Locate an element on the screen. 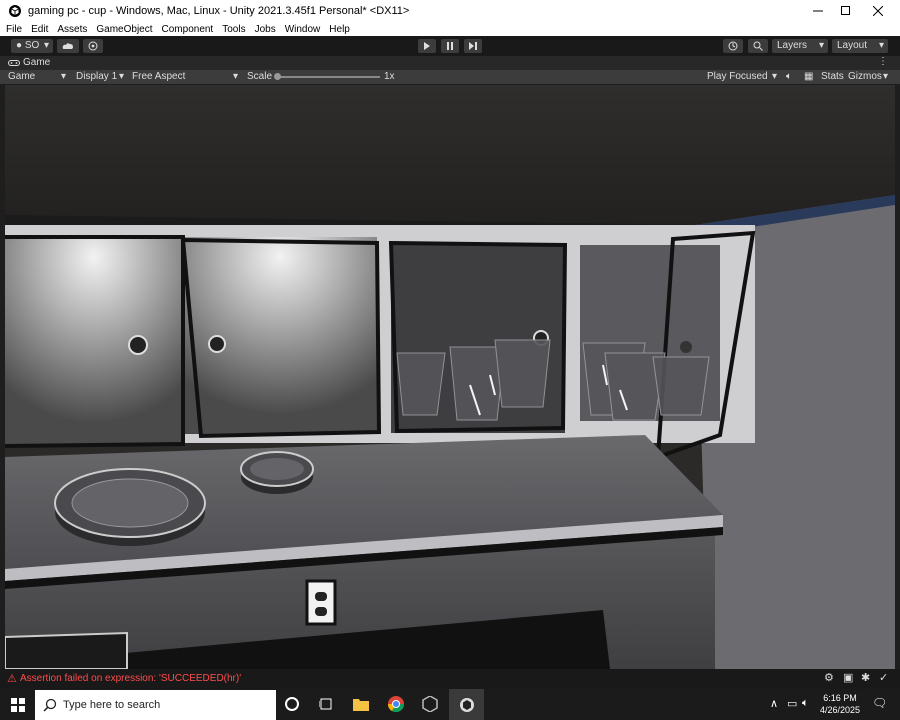  aspect-dropdown: Free Aspect is located at coordinates (158, 76).